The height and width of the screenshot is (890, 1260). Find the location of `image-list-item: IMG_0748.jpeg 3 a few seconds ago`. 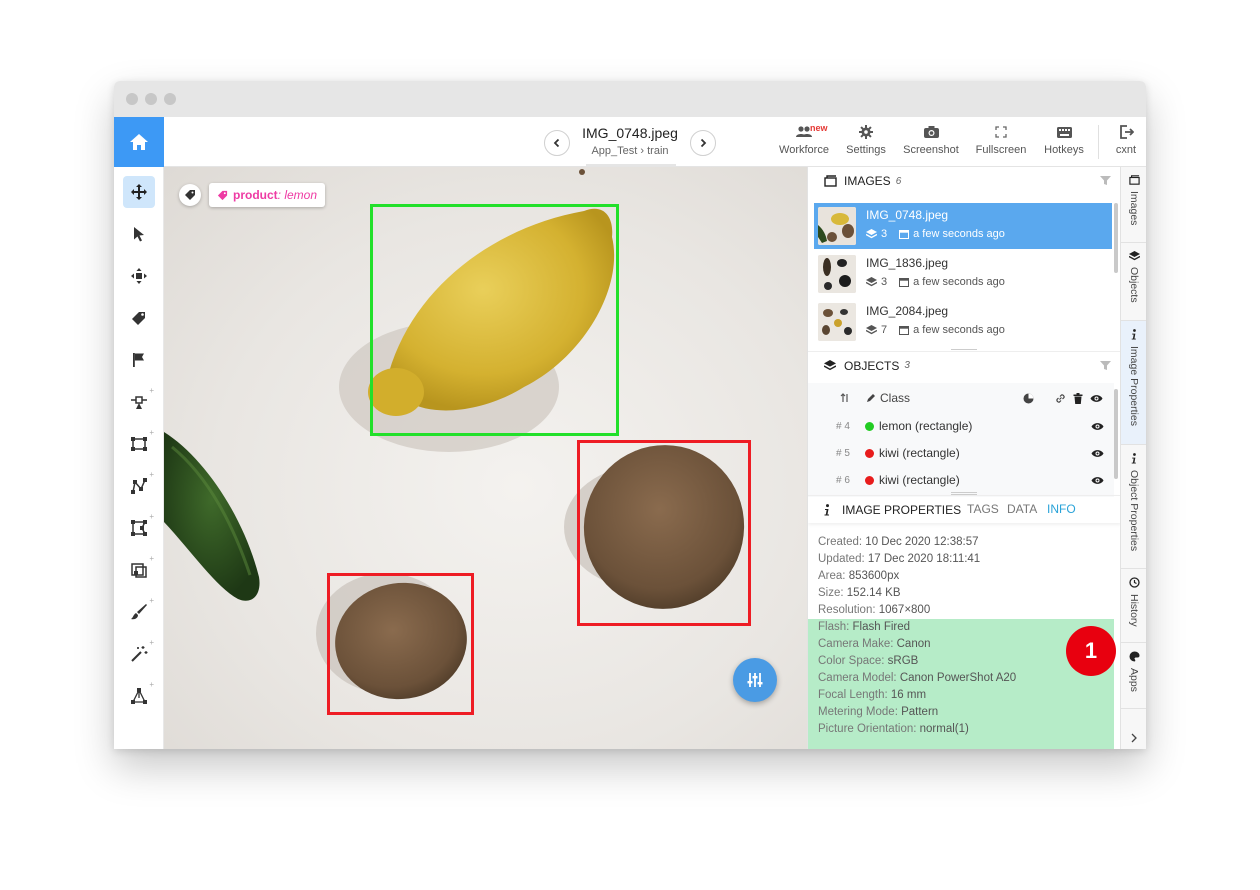

image-list-item: IMG_0748.jpeg 3 a few seconds ago is located at coordinates (963, 226).